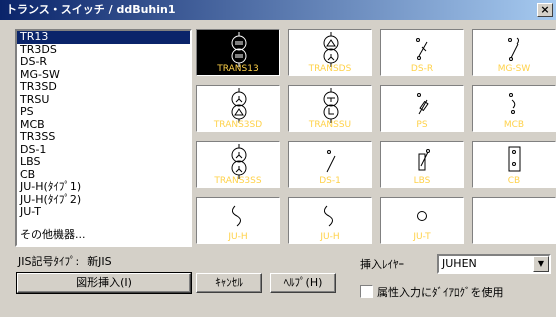 The width and height of the screenshot is (556, 317). Describe the element at coordinates (238, 52) in the screenshot. I see `symbol-cell: TRANS13` at that location.